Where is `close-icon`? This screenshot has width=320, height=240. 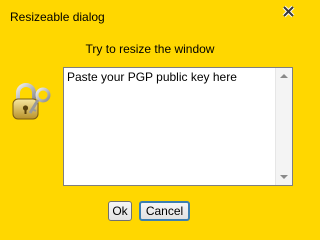 close-icon is located at coordinates (288, 11).